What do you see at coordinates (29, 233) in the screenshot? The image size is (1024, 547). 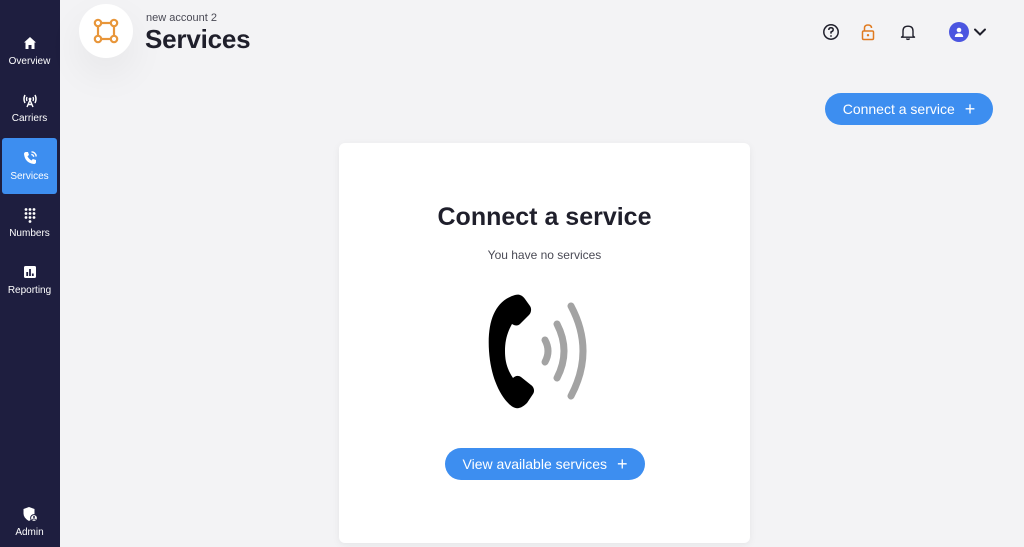 I see `sidebar-item-label: Numbers` at bounding box center [29, 233].